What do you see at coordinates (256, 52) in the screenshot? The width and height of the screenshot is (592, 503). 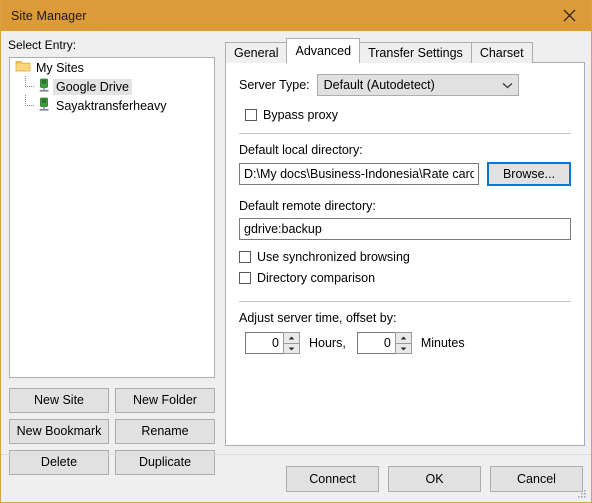 I see `tab-general: General` at bounding box center [256, 52].